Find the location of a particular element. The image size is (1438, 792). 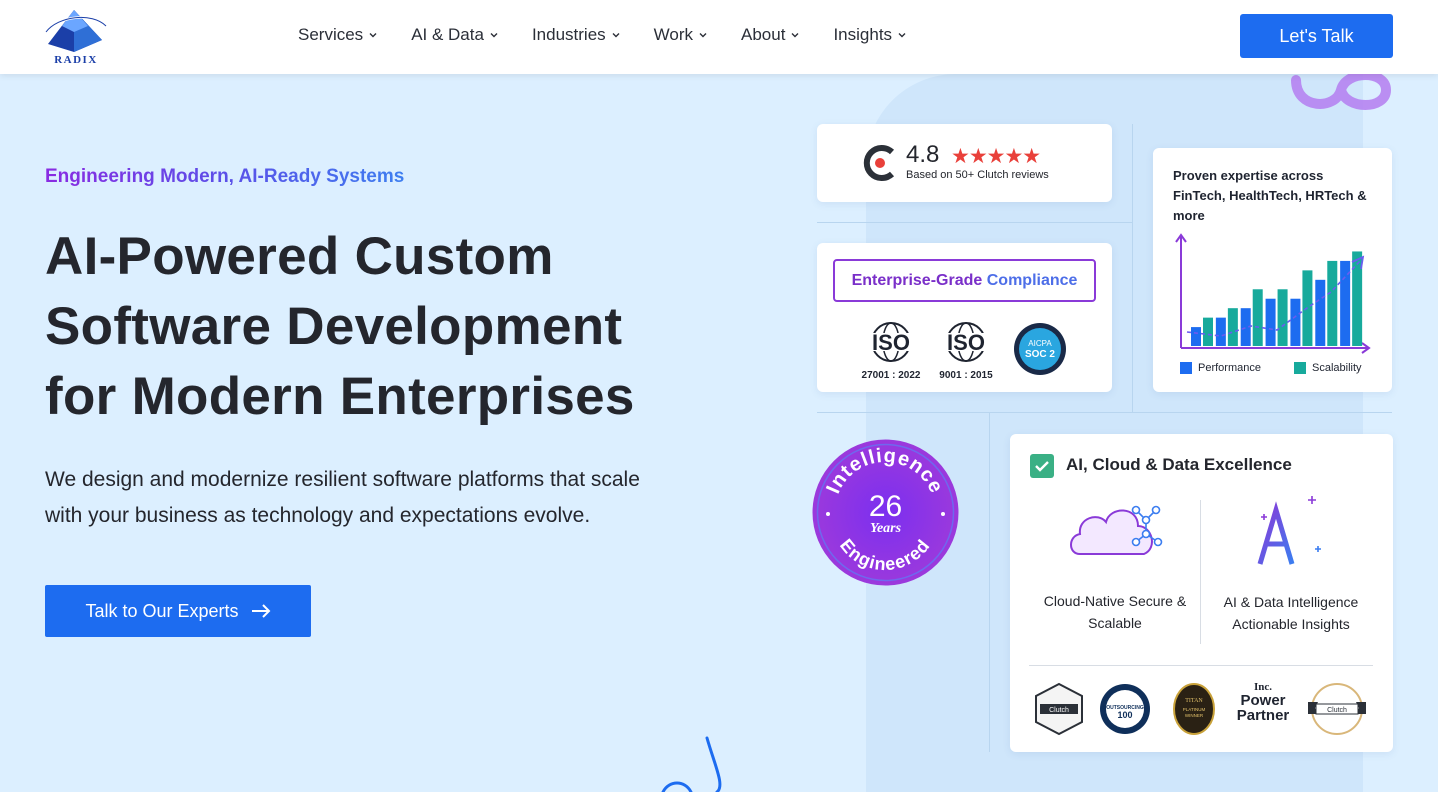

nav-item-ai-data: AI & Data is located at coordinates (454, 35).